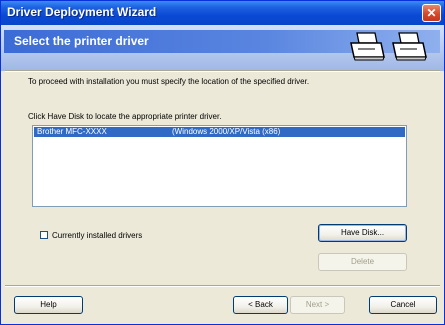 The width and height of the screenshot is (445, 325). I want to click on footer-divider, so click(222, 286).